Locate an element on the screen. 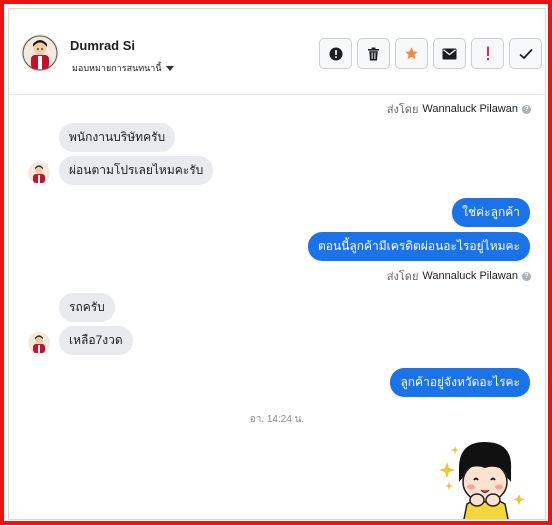 The width and height of the screenshot is (552, 525). conversation-toolbar is located at coordinates (430, 53).